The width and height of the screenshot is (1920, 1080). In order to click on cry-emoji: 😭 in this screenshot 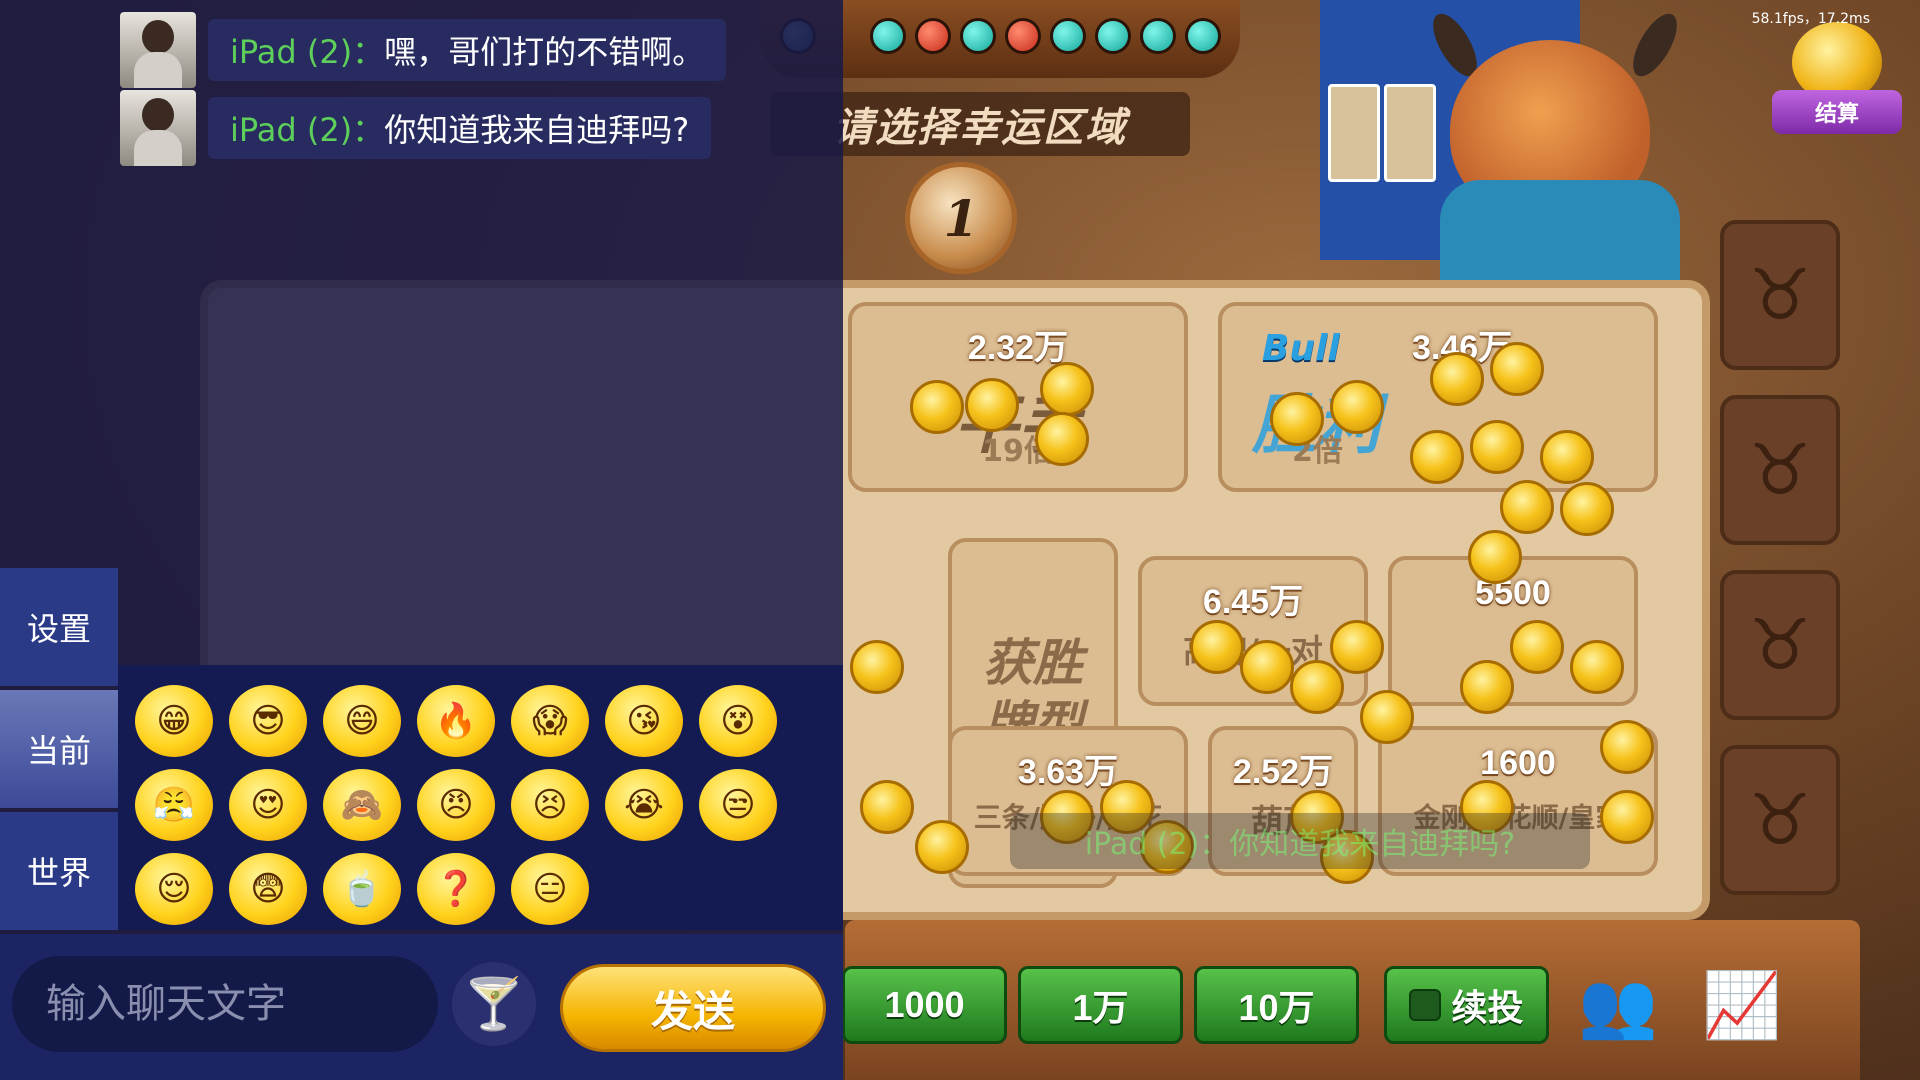, I will do `click(644, 805)`.